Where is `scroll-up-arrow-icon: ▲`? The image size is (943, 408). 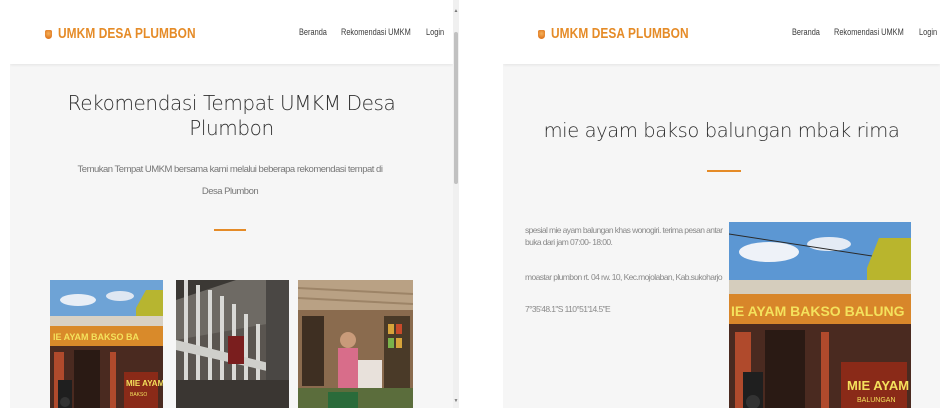
scroll-up-arrow-icon: ▲ is located at coordinates (456, 11).